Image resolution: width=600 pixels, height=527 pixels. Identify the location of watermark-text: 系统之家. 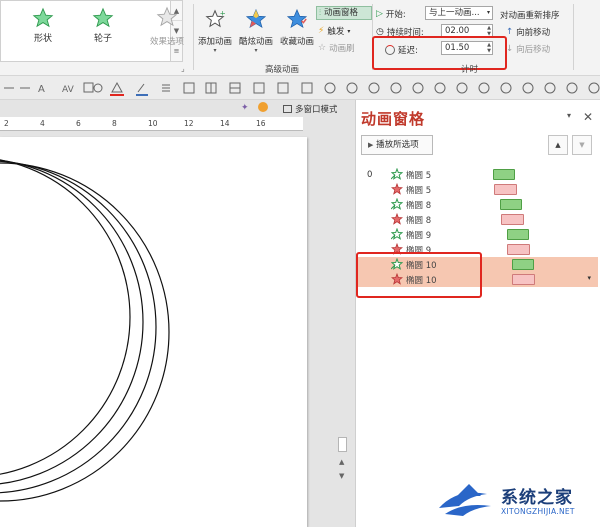
(537, 498).